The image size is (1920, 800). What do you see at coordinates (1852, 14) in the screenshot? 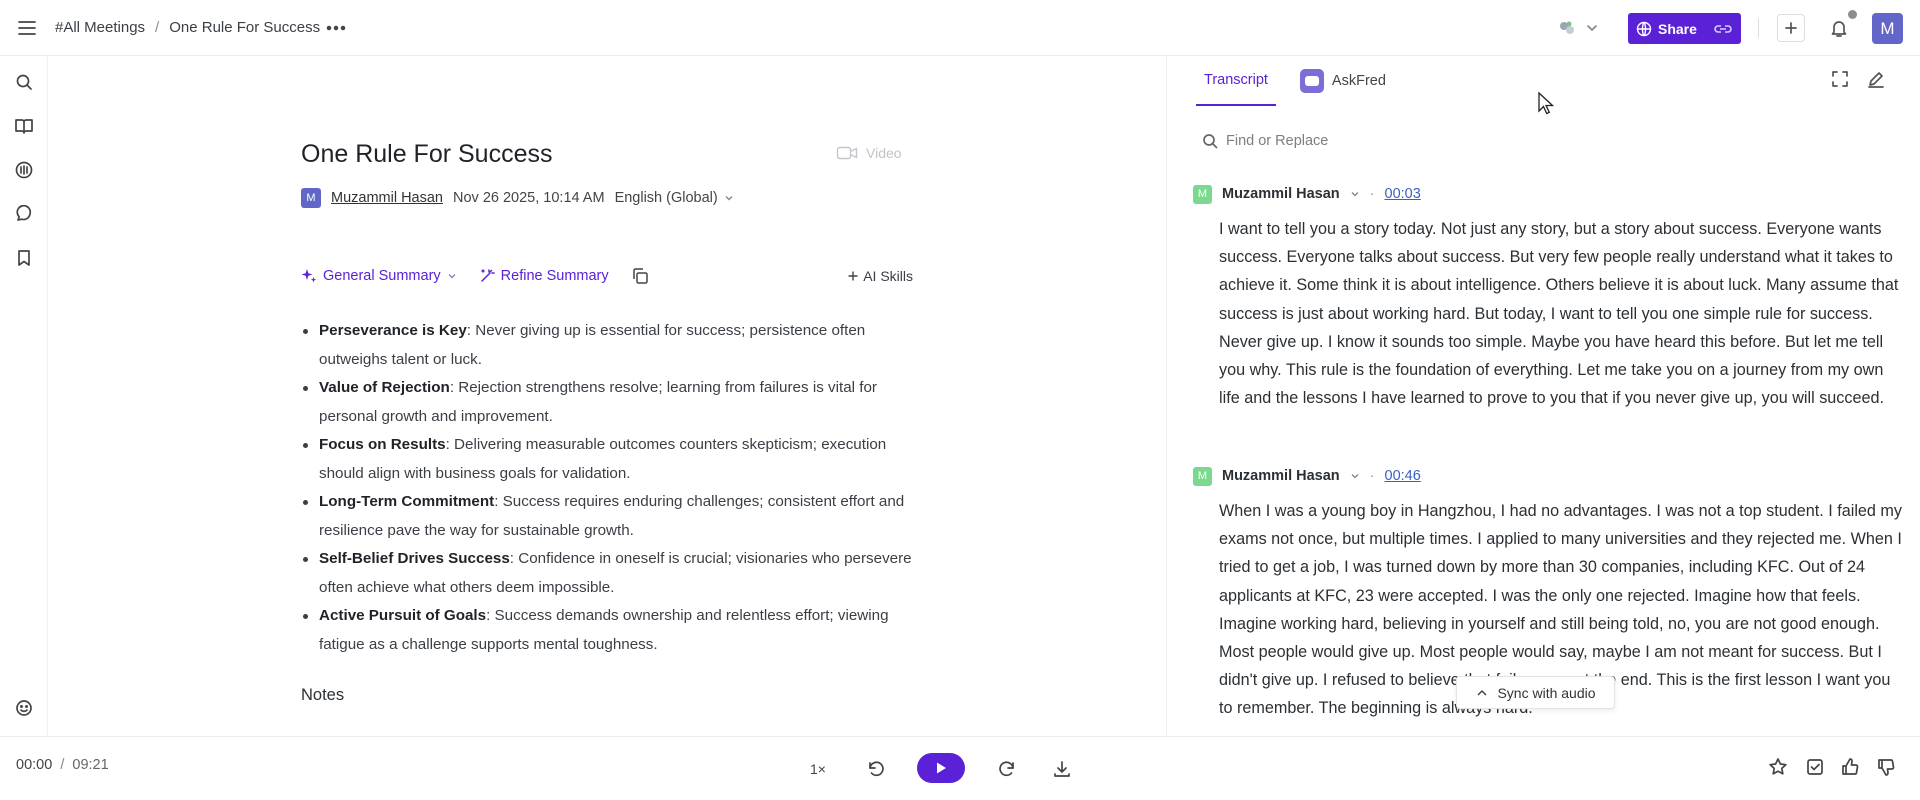
I see `notification-dot` at bounding box center [1852, 14].